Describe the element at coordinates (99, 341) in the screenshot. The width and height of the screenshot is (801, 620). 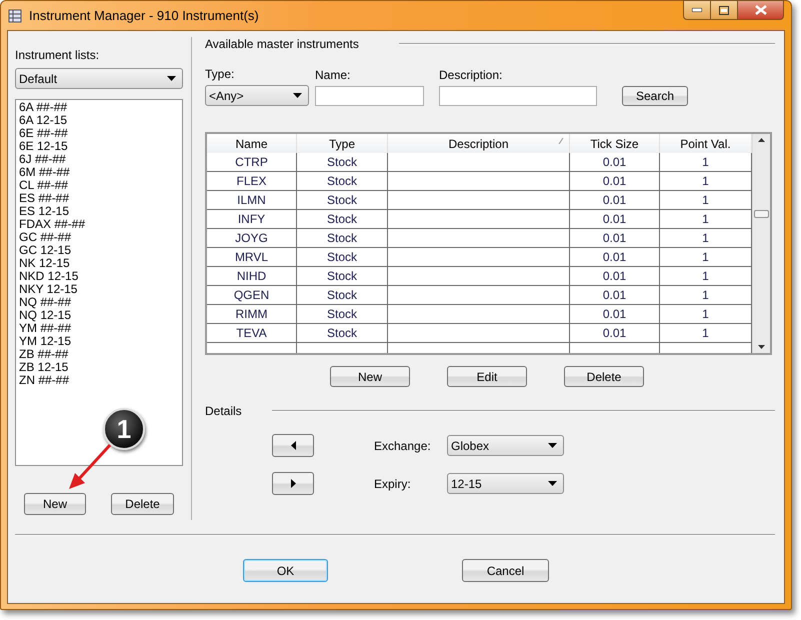
I see `list-item: YM 12-15` at that location.